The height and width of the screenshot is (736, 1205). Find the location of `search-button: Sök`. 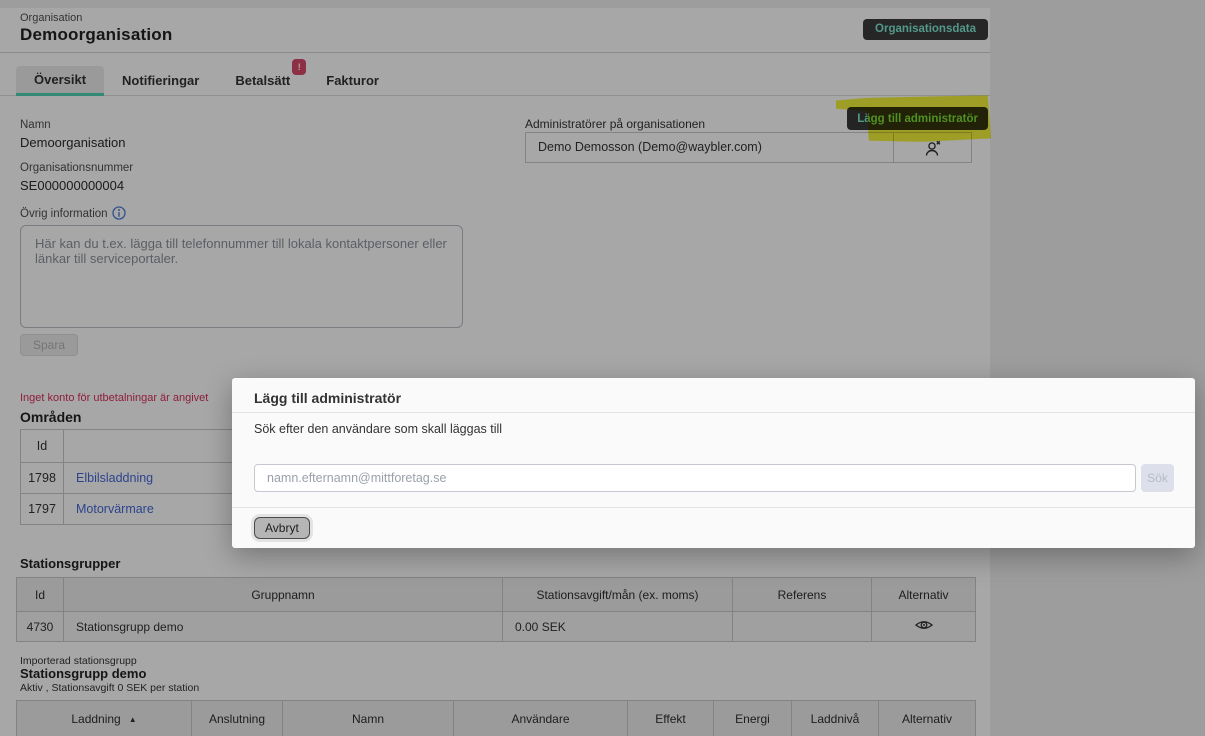

search-button: Sök is located at coordinates (1157, 478).